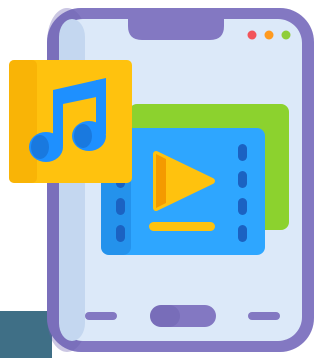 This screenshot has width=320, height=358. Describe the element at coordinates (101, 316) in the screenshot. I see `nav-bar-left` at that location.